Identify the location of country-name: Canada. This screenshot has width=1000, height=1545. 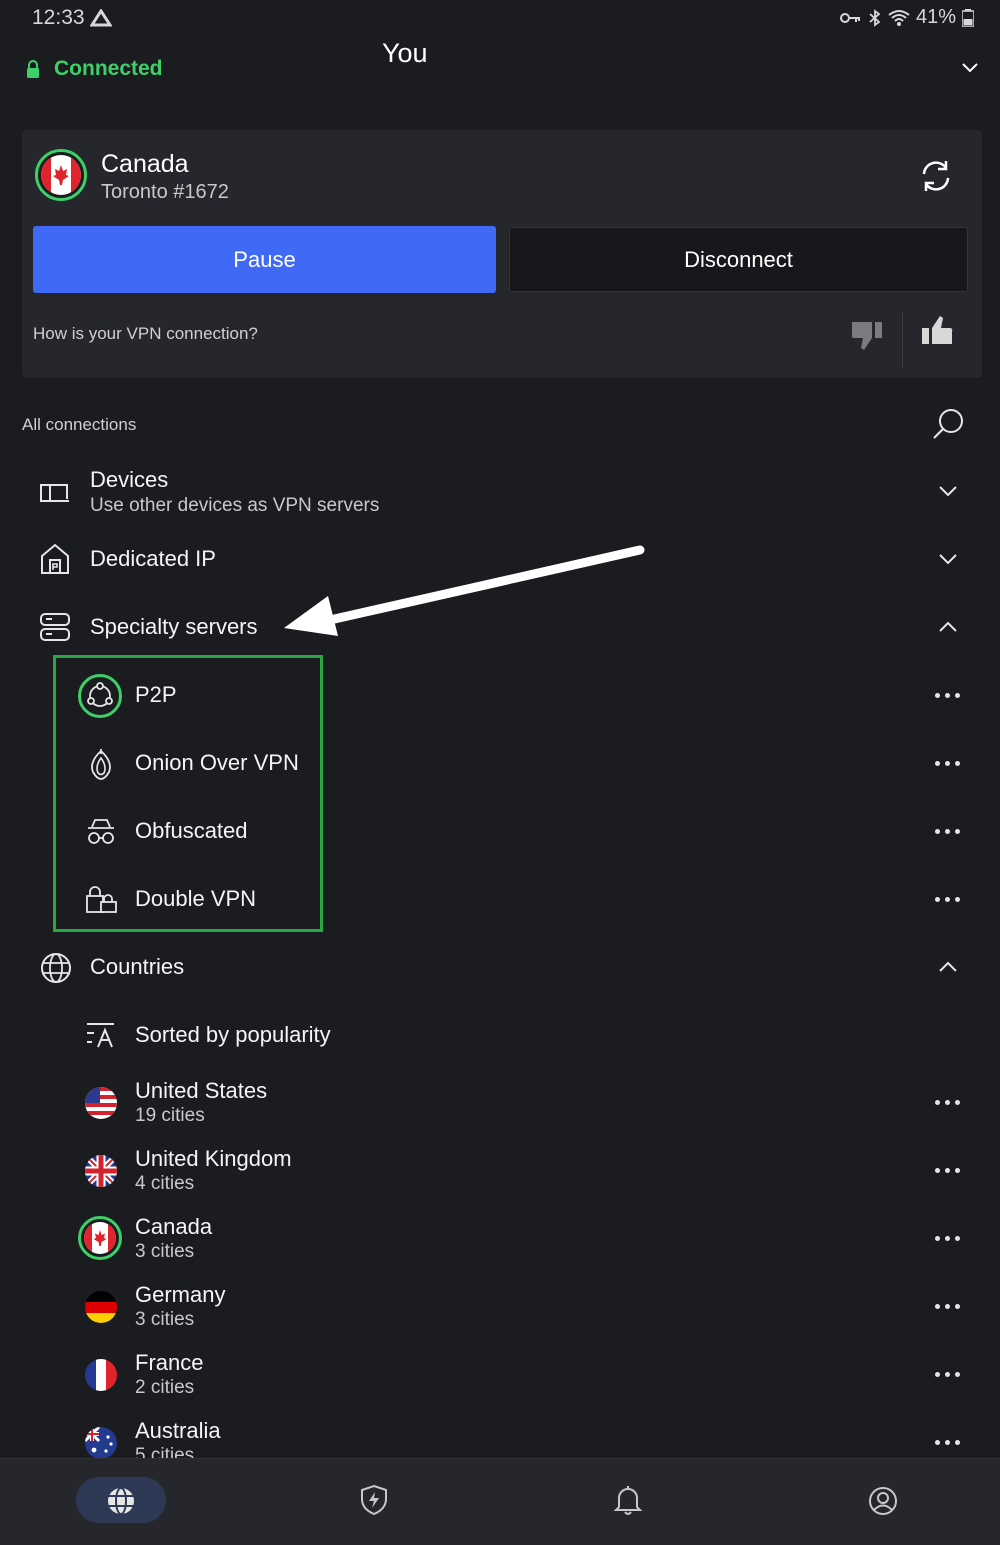
(174, 1226).